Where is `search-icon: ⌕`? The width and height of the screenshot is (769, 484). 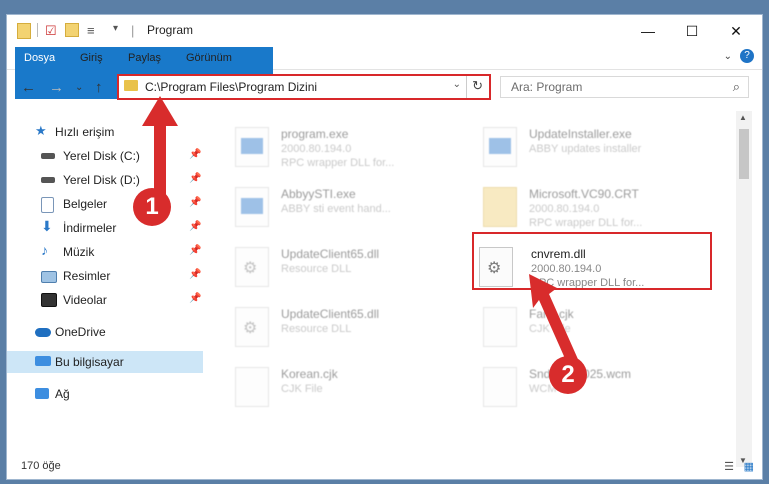 search-icon: ⌕ is located at coordinates (736, 87).